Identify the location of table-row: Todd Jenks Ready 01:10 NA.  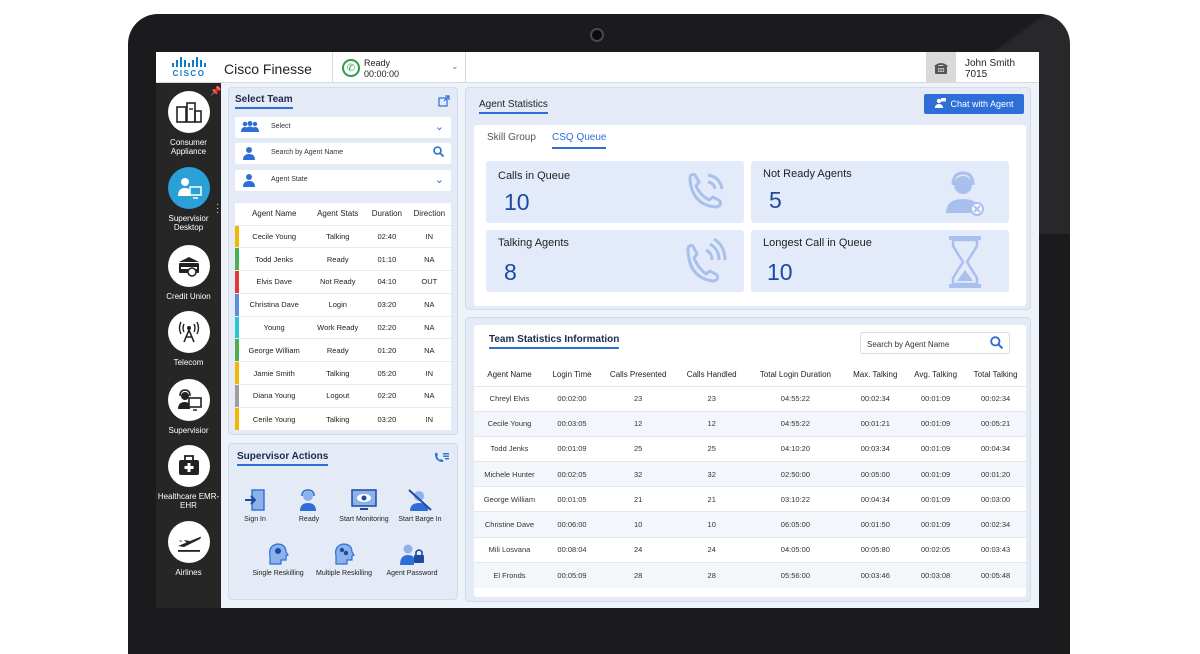
(343, 259).